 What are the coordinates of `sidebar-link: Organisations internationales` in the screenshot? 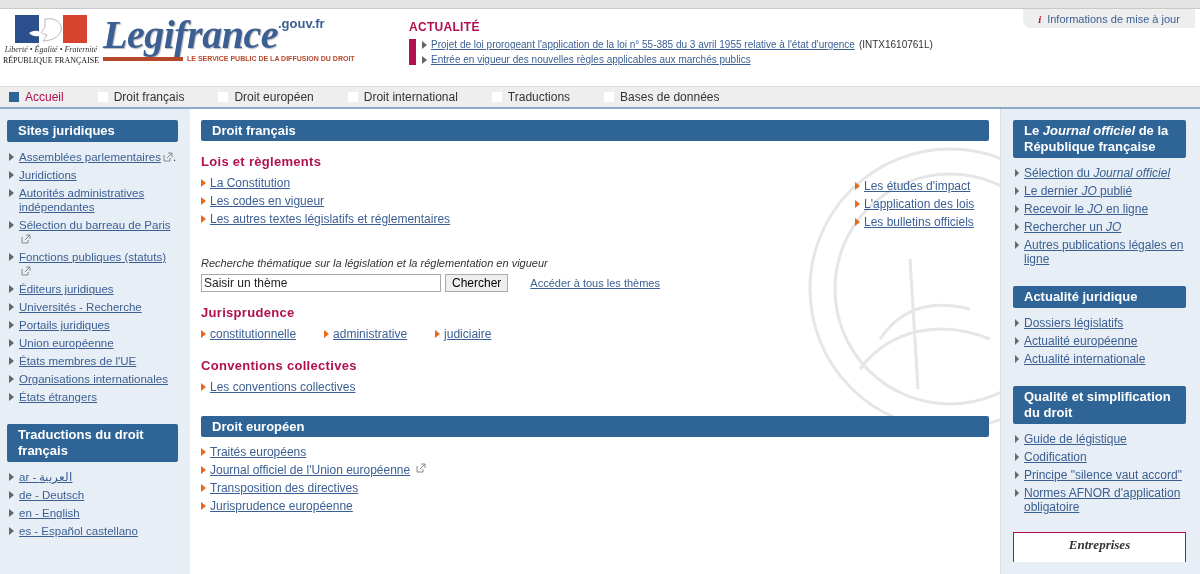 It's located at (98, 379).